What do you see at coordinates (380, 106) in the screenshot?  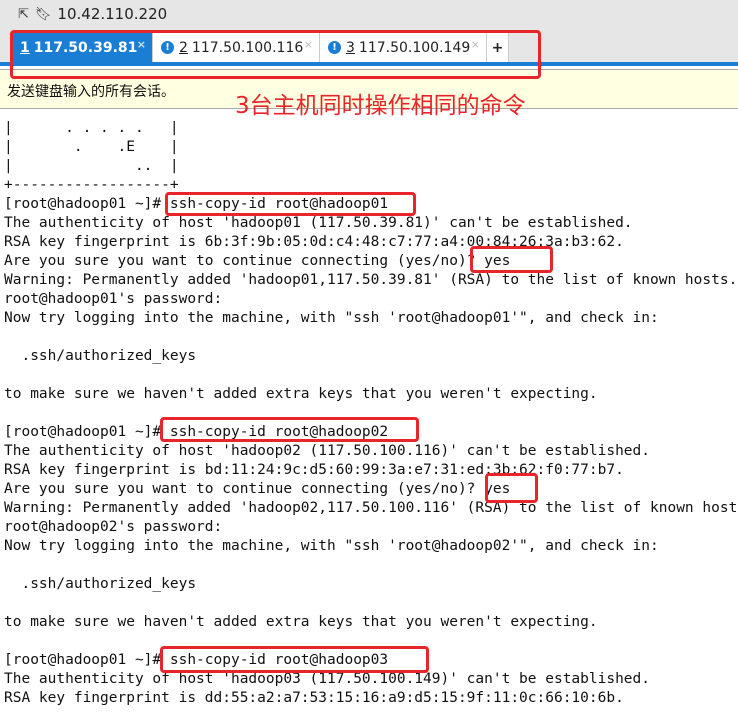 I see `annotation-text: 3台主机同时操作相同的命令` at bounding box center [380, 106].